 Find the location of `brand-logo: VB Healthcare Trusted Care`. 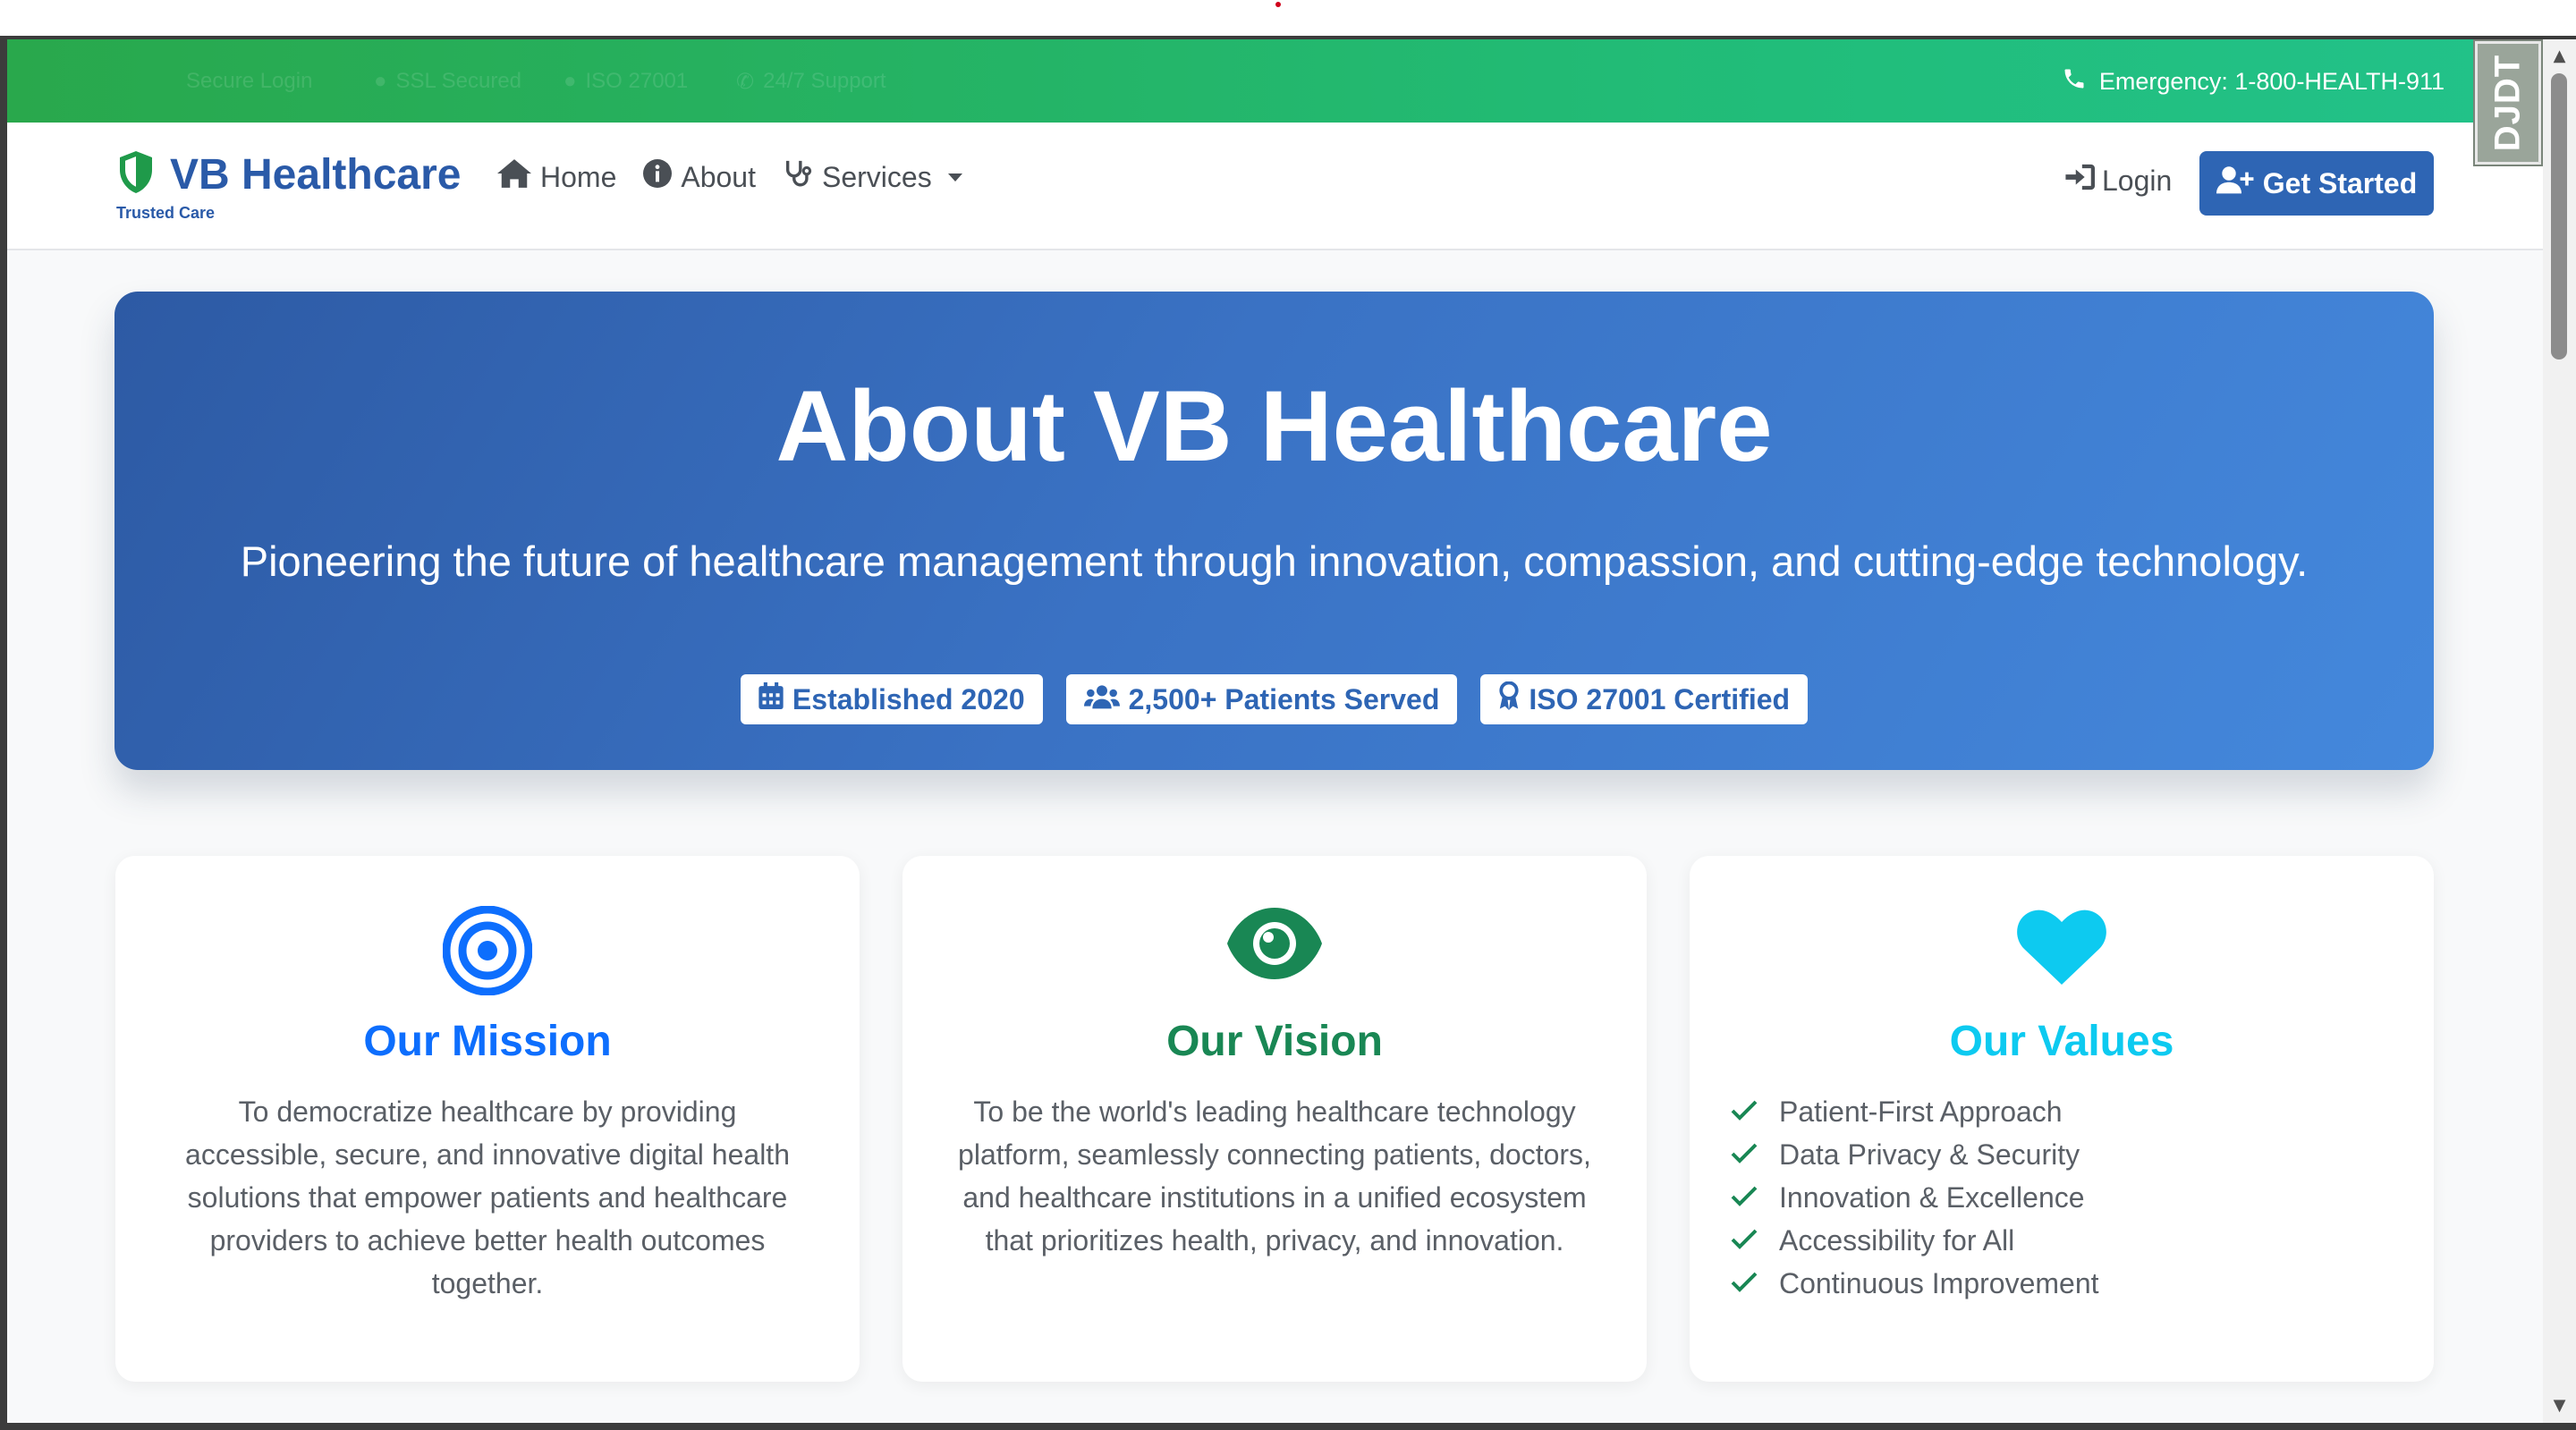

brand-logo: VB Healthcare Trusted Care is located at coordinates (287, 186).